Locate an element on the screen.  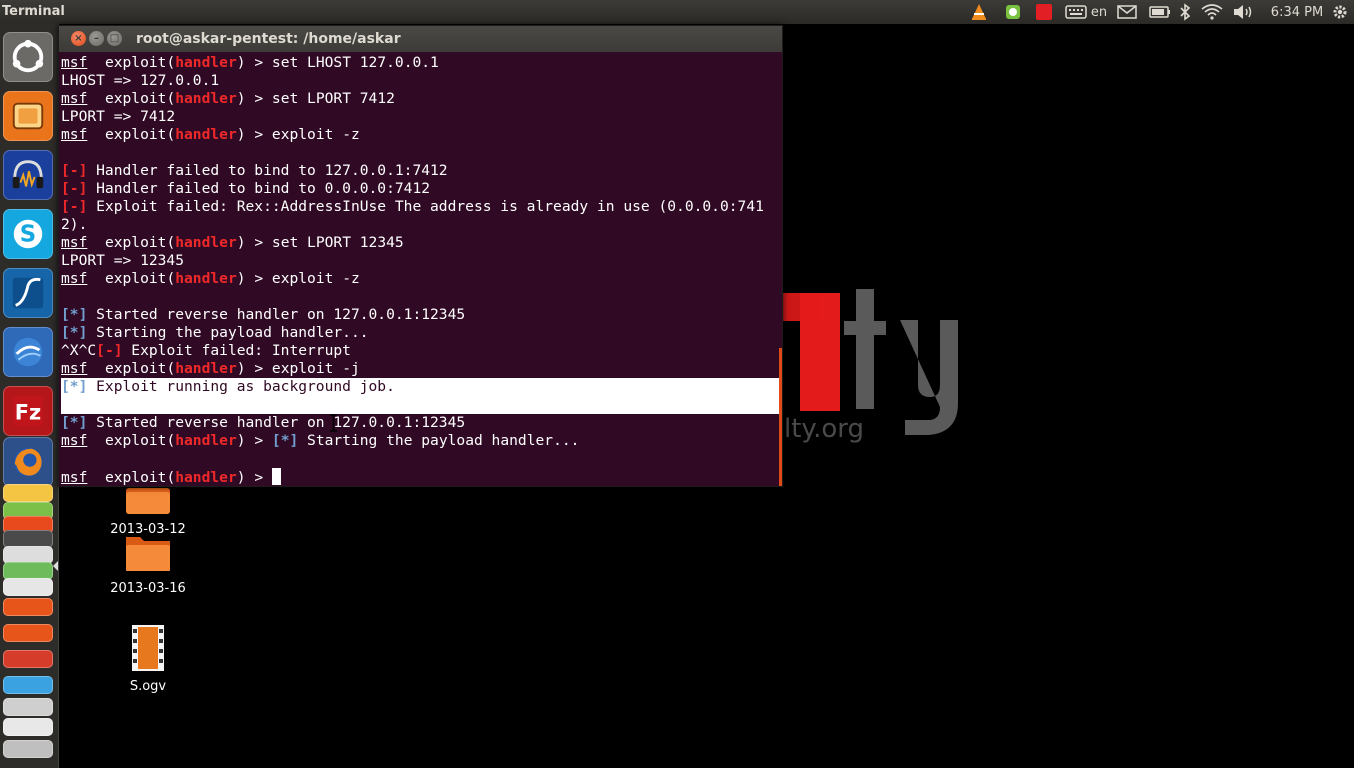
clock: 6:34 PM is located at coordinates (1297, 12).